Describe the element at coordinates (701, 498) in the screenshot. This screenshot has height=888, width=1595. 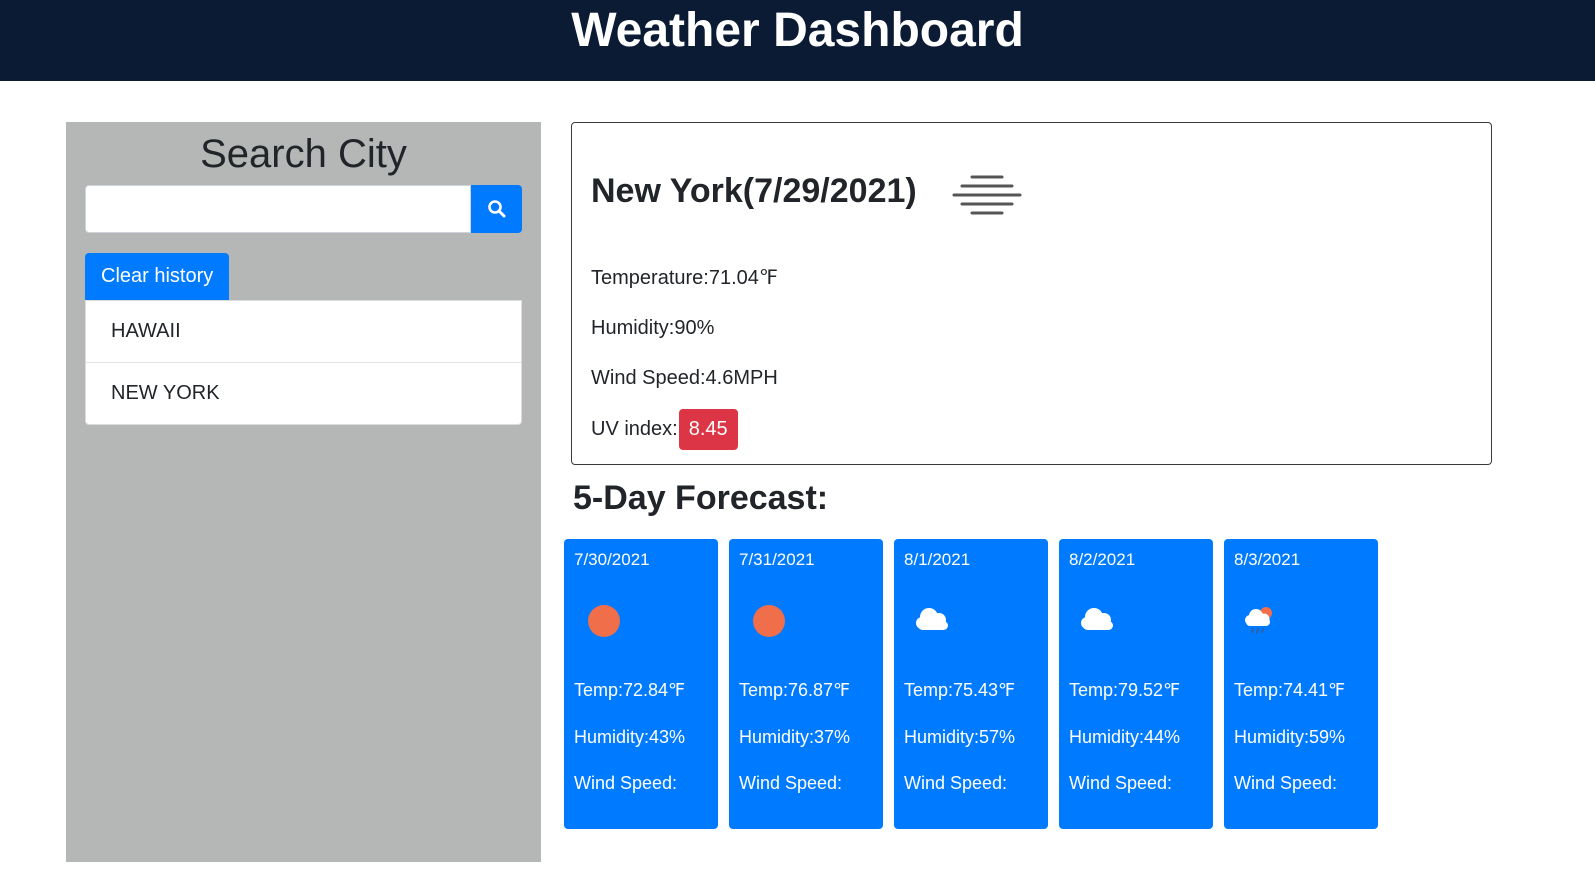
I see `forecast-title: 5-Day Forecast:` at that location.